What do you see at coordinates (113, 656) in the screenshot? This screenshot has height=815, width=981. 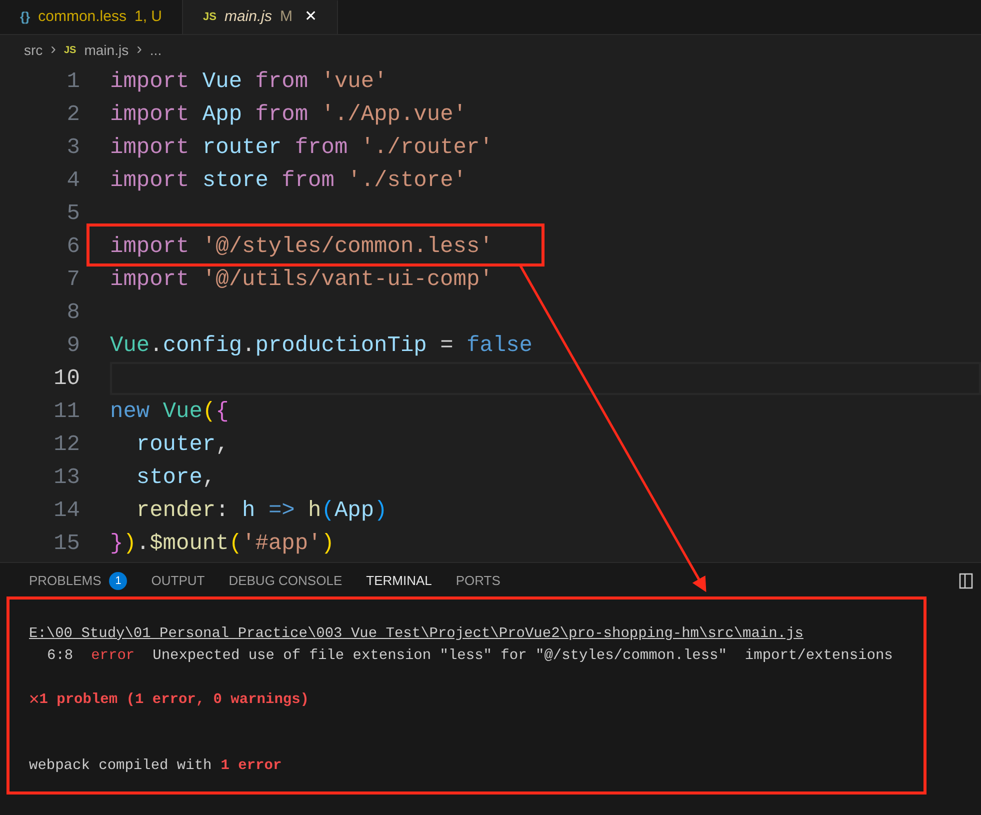 I see `error-severity: error` at bounding box center [113, 656].